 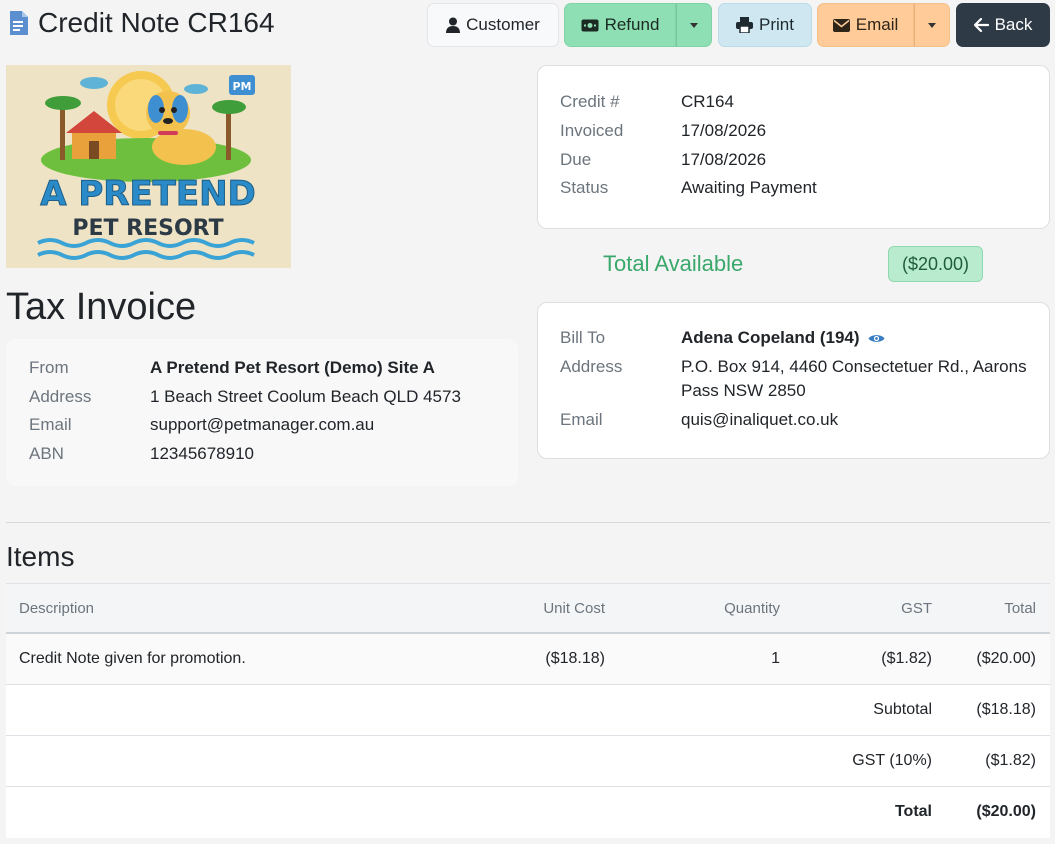 I want to click on customer-button: Customer, so click(x=493, y=25).